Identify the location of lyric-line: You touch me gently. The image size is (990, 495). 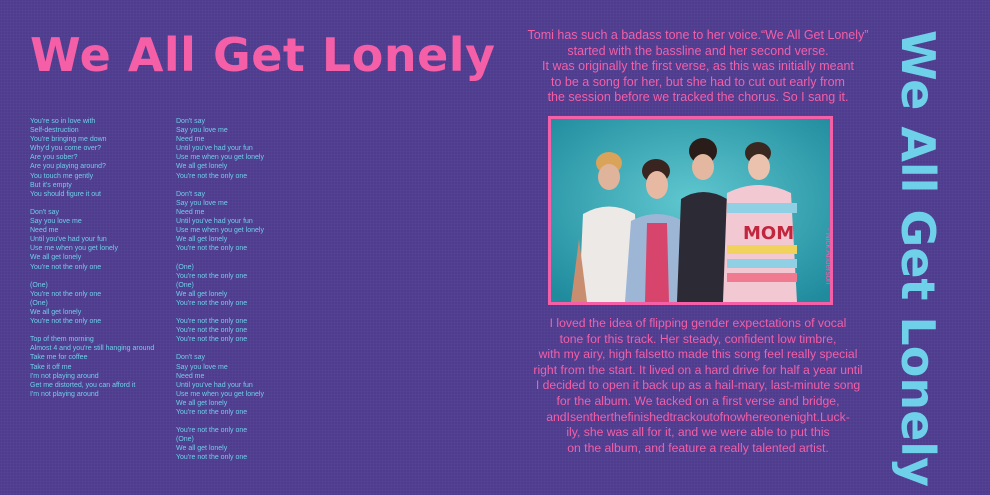
(62, 176).